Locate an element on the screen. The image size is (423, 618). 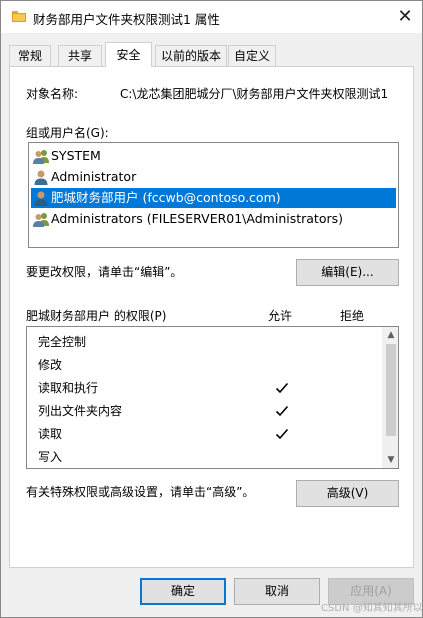
window-title: 财务部用户文件夹权限测试1 属性 is located at coordinates (126, 19).